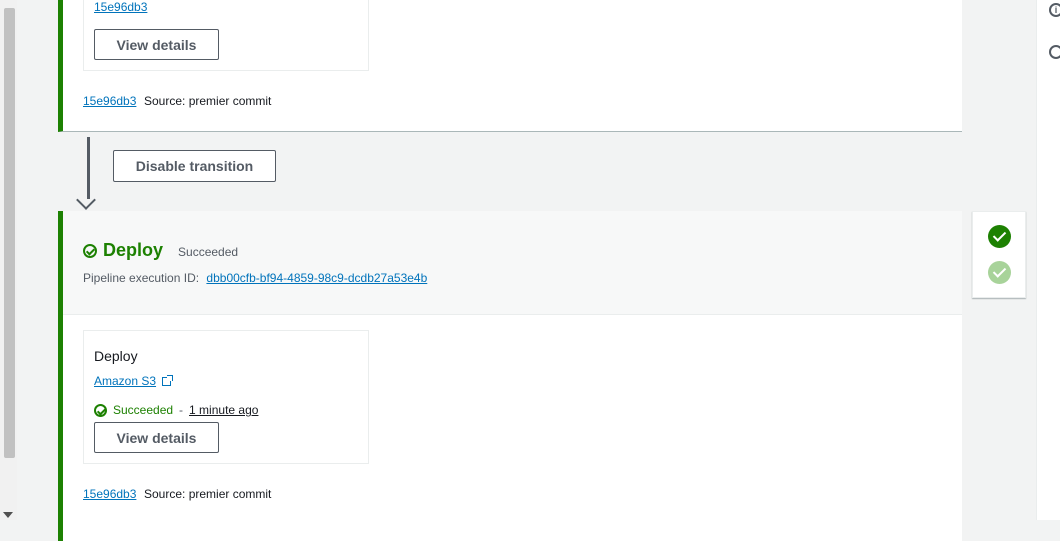  Describe the element at coordinates (1054, 52) in the screenshot. I see `settings-icon` at that location.